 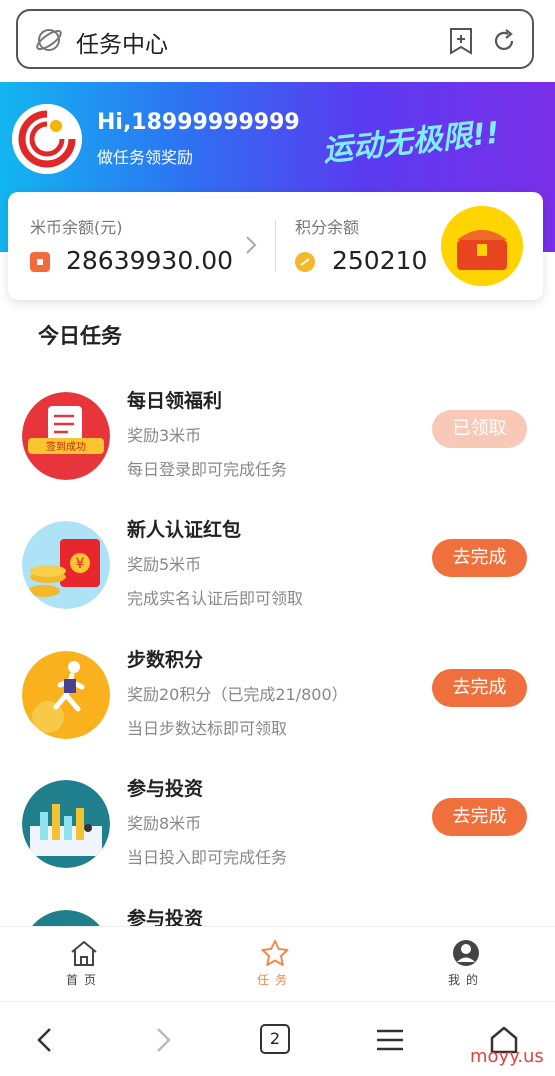 What do you see at coordinates (327, 227) in the screenshot?
I see `points-balance-label: 积分余额` at bounding box center [327, 227].